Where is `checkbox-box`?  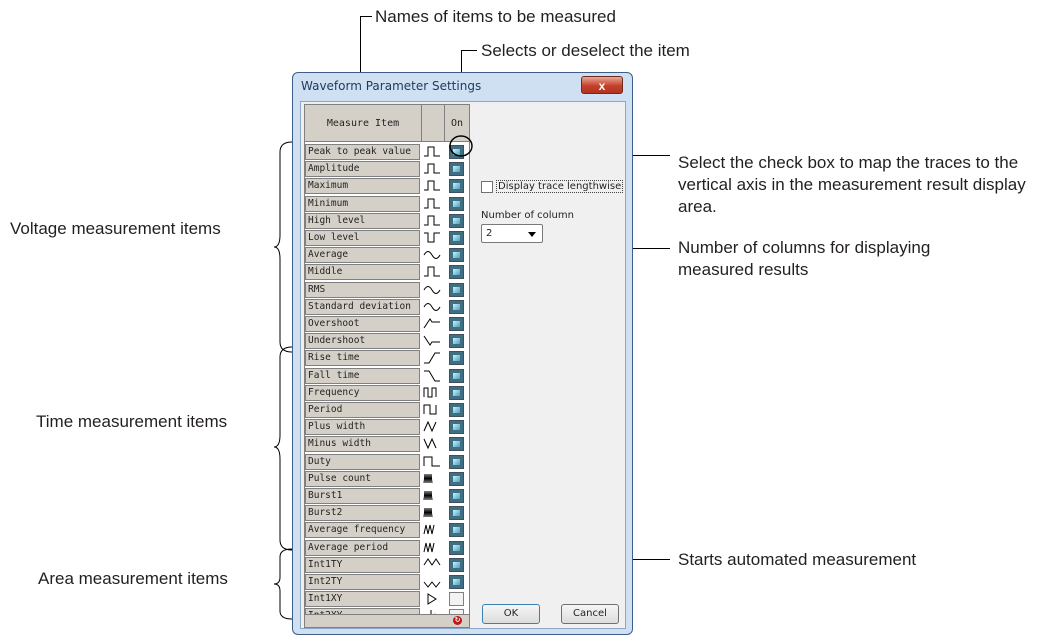 checkbox-box is located at coordinates (487, 186).